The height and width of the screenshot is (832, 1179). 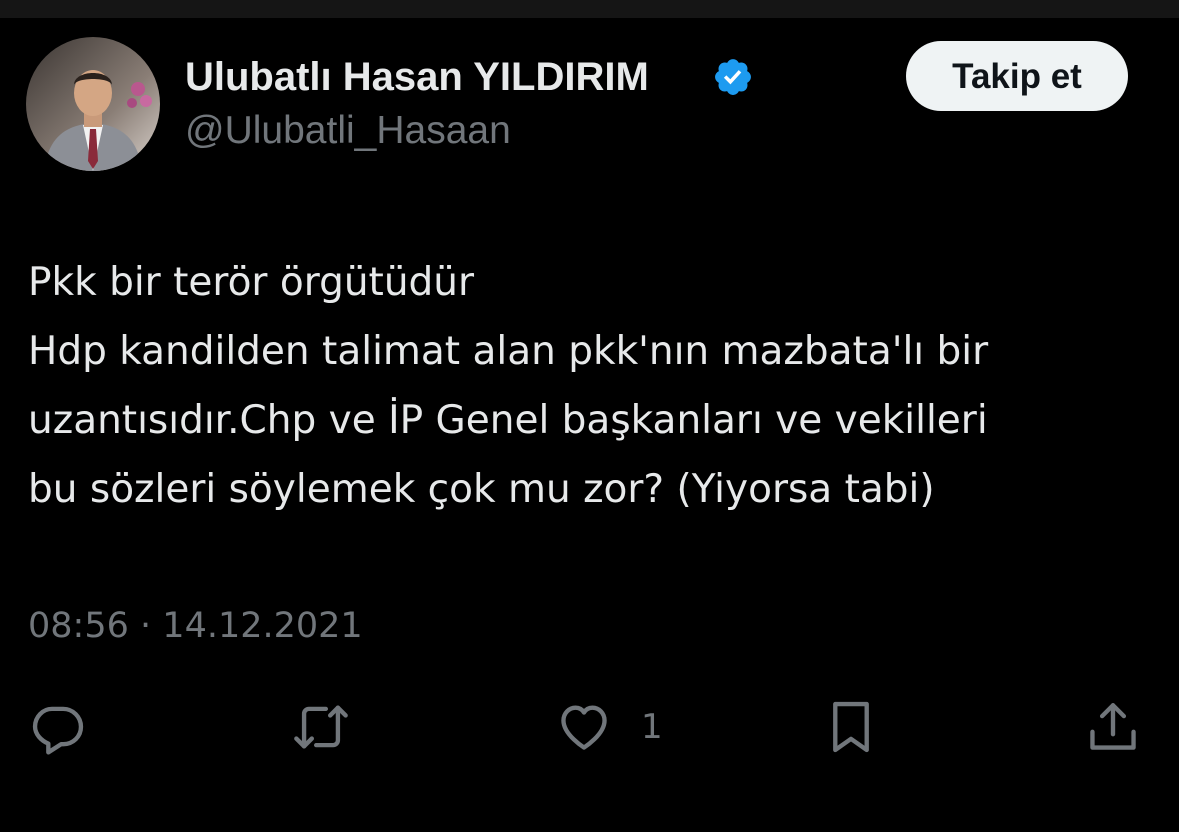 I want to click on bookmark-icon, so click(x=851, y=727).